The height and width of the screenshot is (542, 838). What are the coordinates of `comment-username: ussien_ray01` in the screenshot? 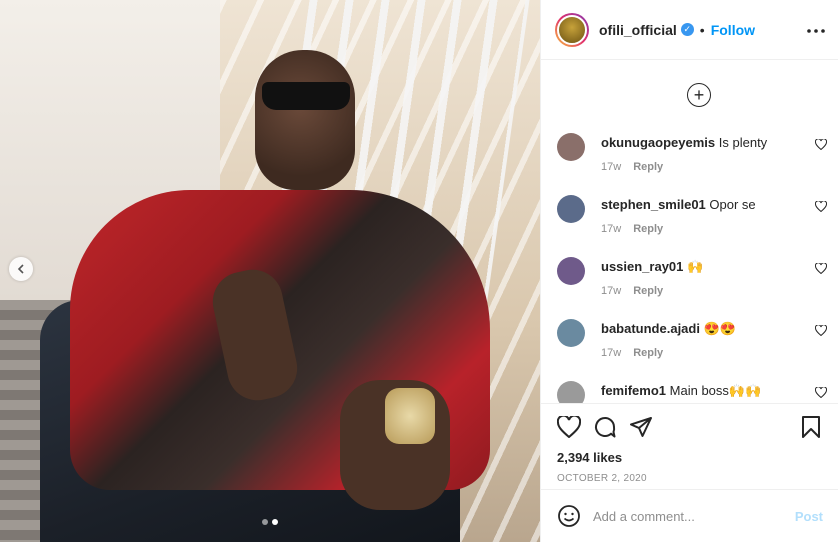 It's located at (642, 266).